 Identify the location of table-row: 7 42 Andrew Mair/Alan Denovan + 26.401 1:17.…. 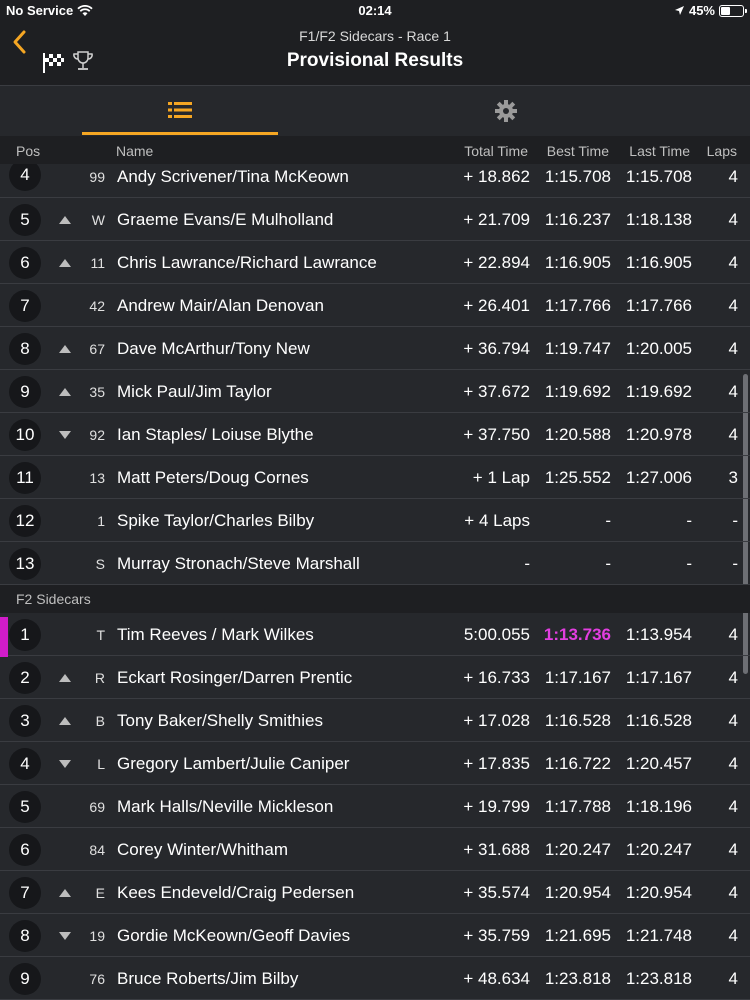
(375, 305).